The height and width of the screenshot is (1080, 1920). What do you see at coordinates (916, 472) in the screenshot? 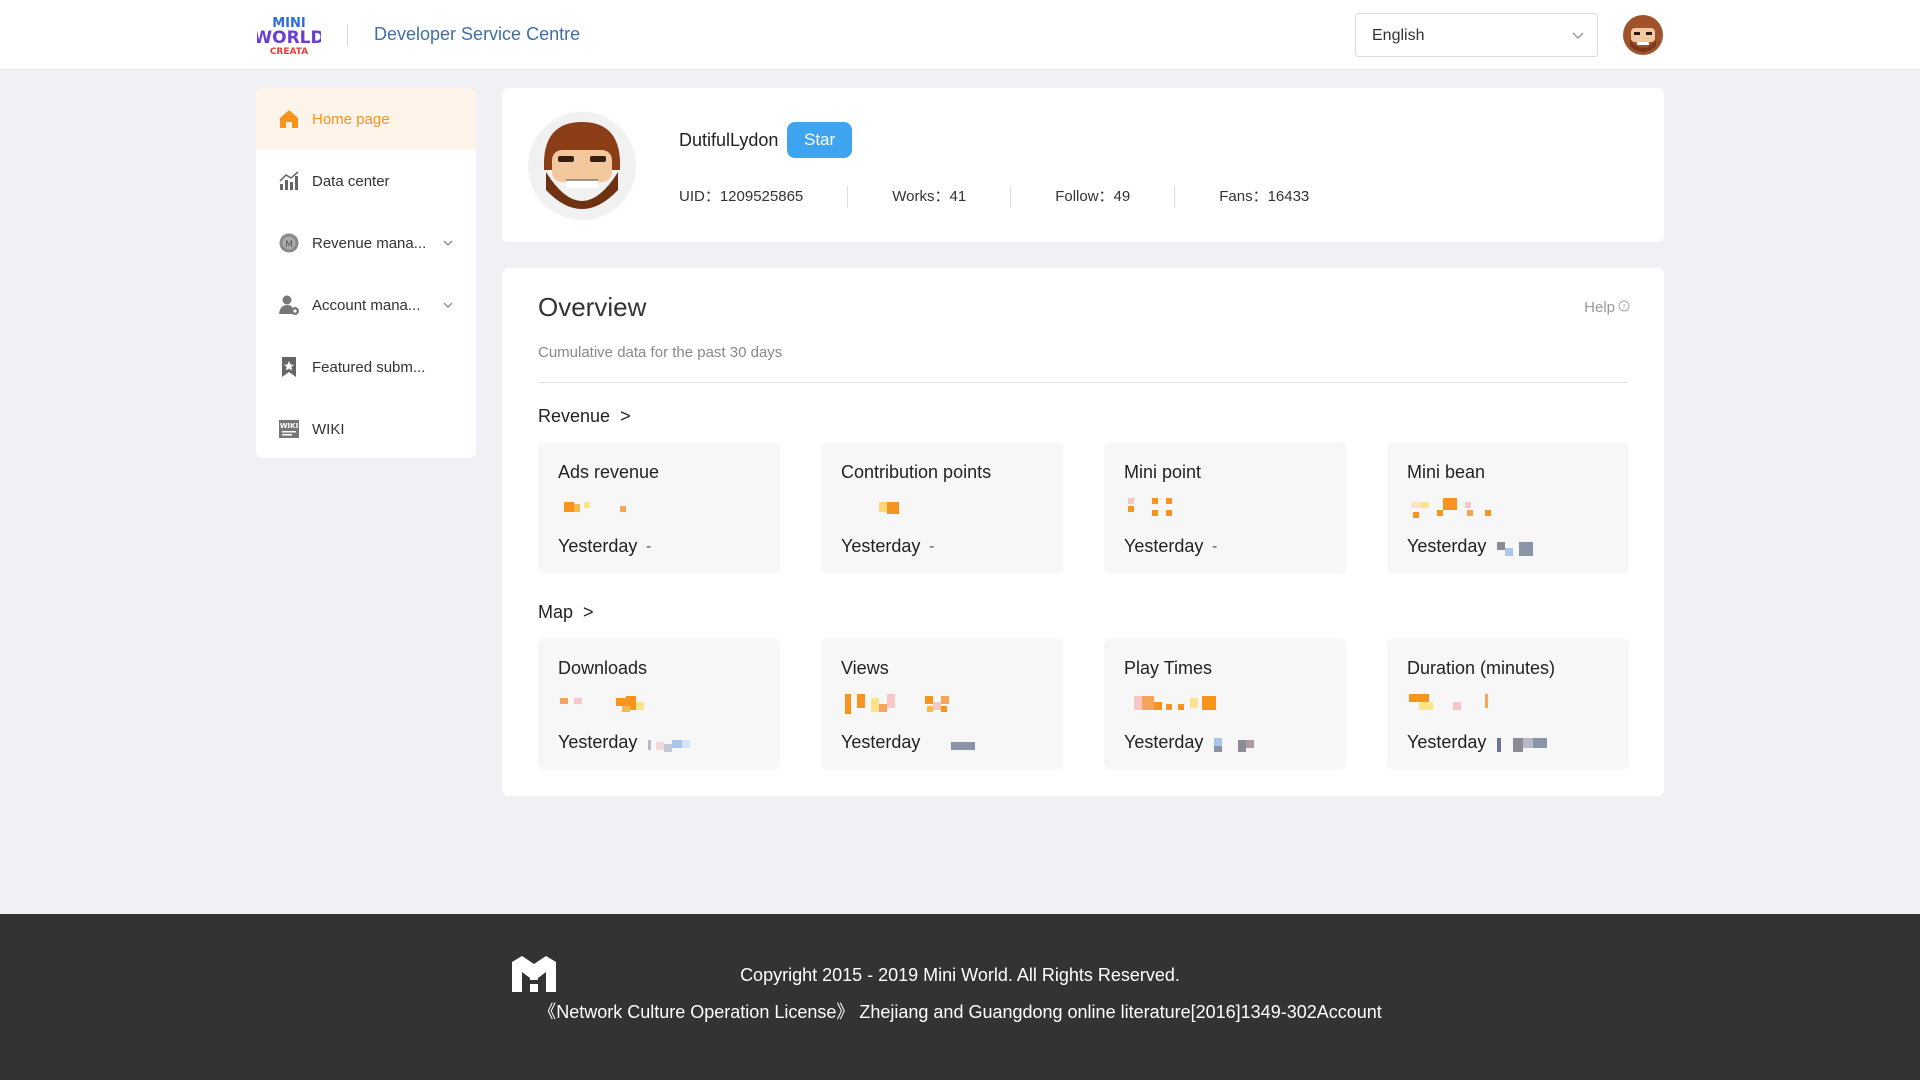
I see `card-title: Contribution points` at bounding box center [916, 472].